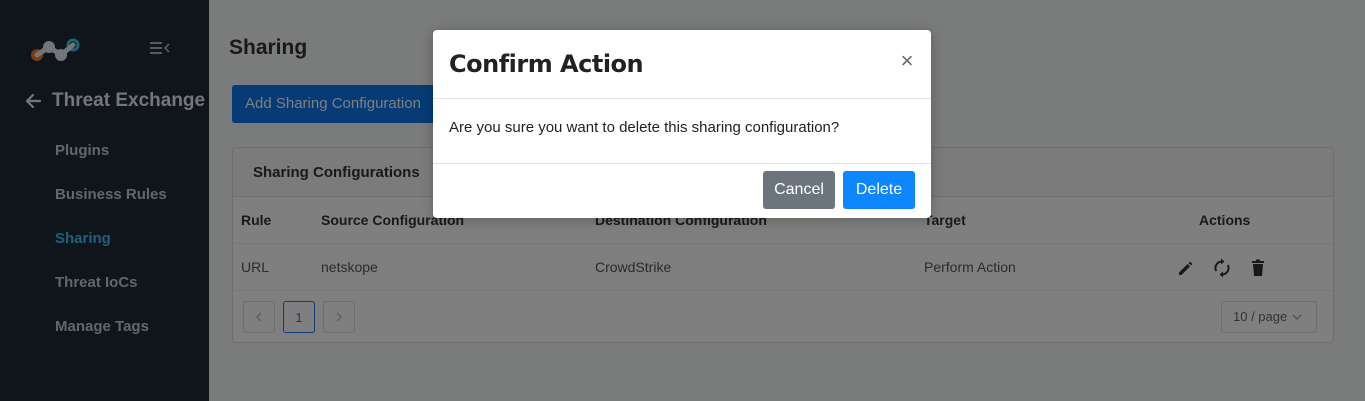 Image resolution: width=1365 pixels, height=401 pixels. What do you see at coordinates (879, 190) in the screenshot?
I see `delete-button: Delete` at bounding box center [879, 190].